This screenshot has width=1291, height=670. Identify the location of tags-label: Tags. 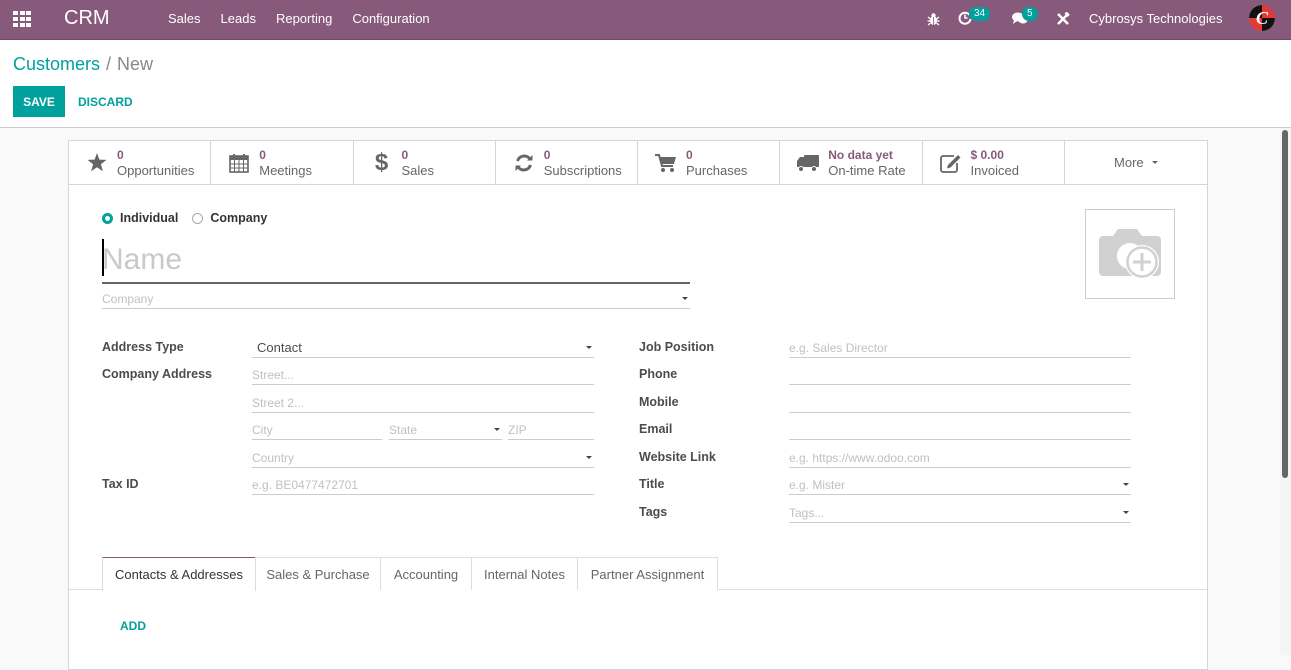
(653, 512).